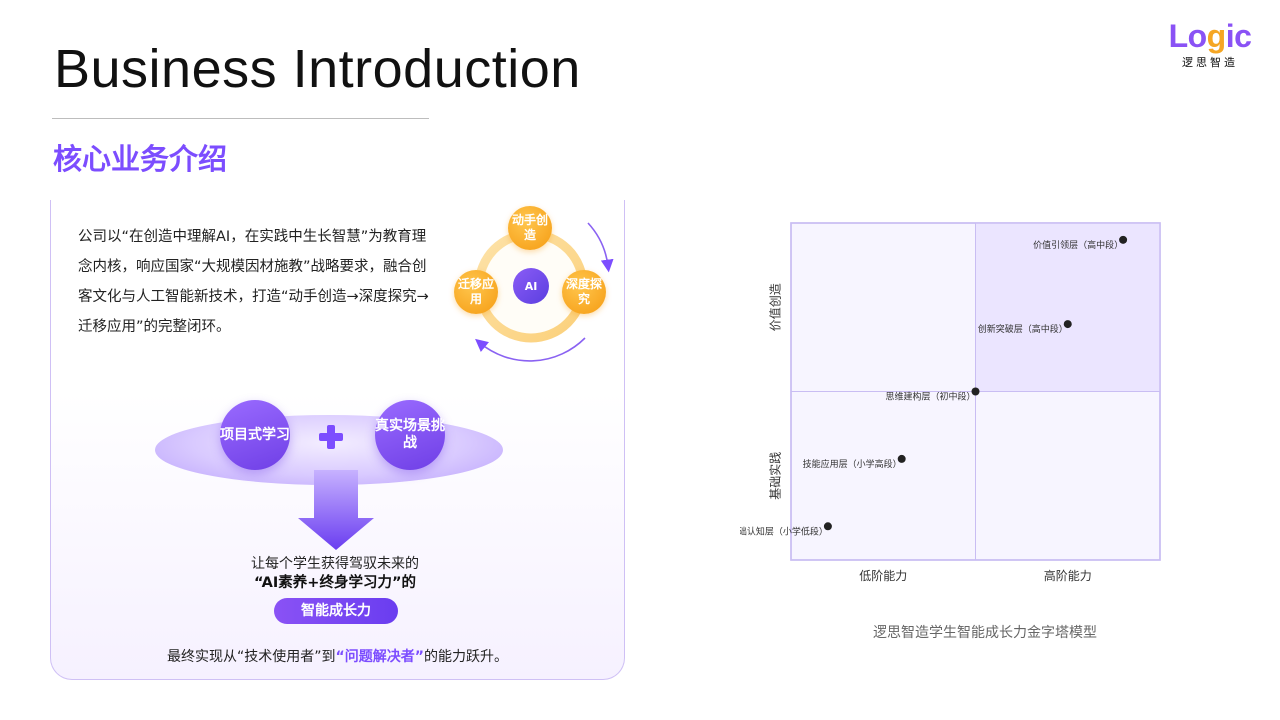 Image resolution: width=1280 pixels, height=720 pixels. What do you see at coordinates (985, 633) in the screenshot?
I see `chart-caption: 逻思智造学生智能成长力金字塔模型` at bounding box center [985, 633].